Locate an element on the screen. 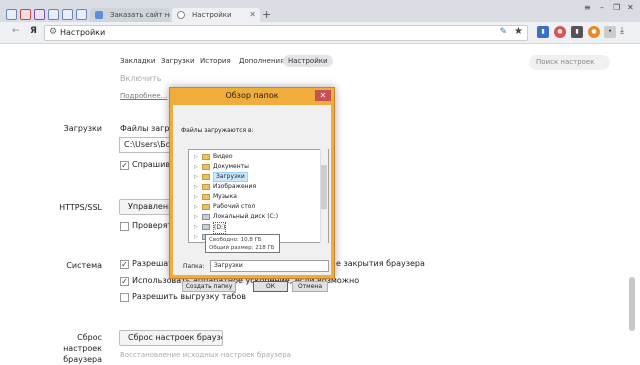 Image resolution: width=640 pixels, height=365 pixels. settings-search-input: Поиск настроек is located at coordinates (569, 62).